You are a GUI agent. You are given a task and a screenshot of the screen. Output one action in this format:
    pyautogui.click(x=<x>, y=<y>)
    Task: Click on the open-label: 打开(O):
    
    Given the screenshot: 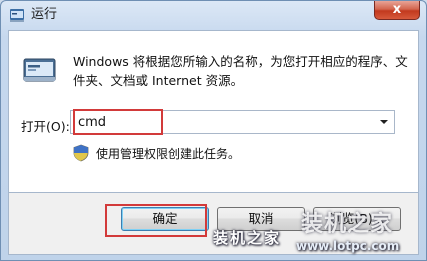 What is the action you would take?
    pyautogui.click(x=45, y=126)
    